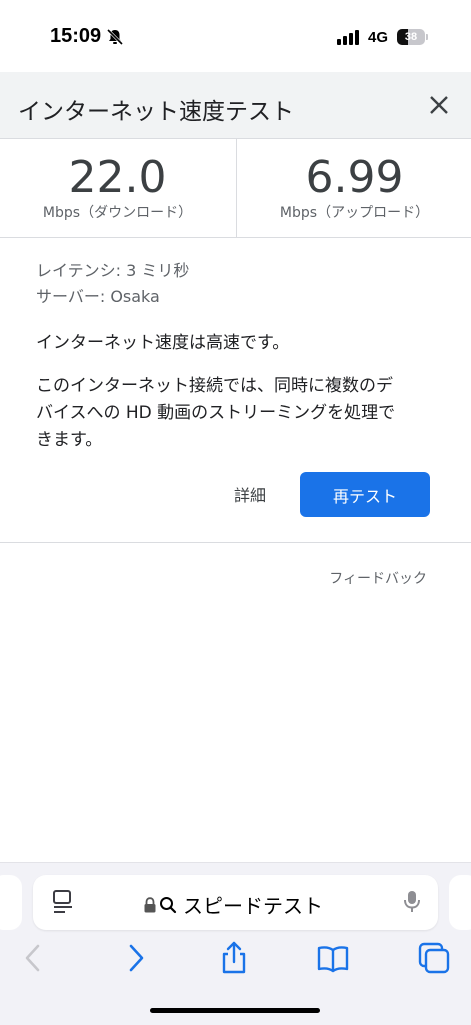  Describe the element at coordinates (365, 494) in the screenshot. I see `retest-button: 再テスト` at that location.